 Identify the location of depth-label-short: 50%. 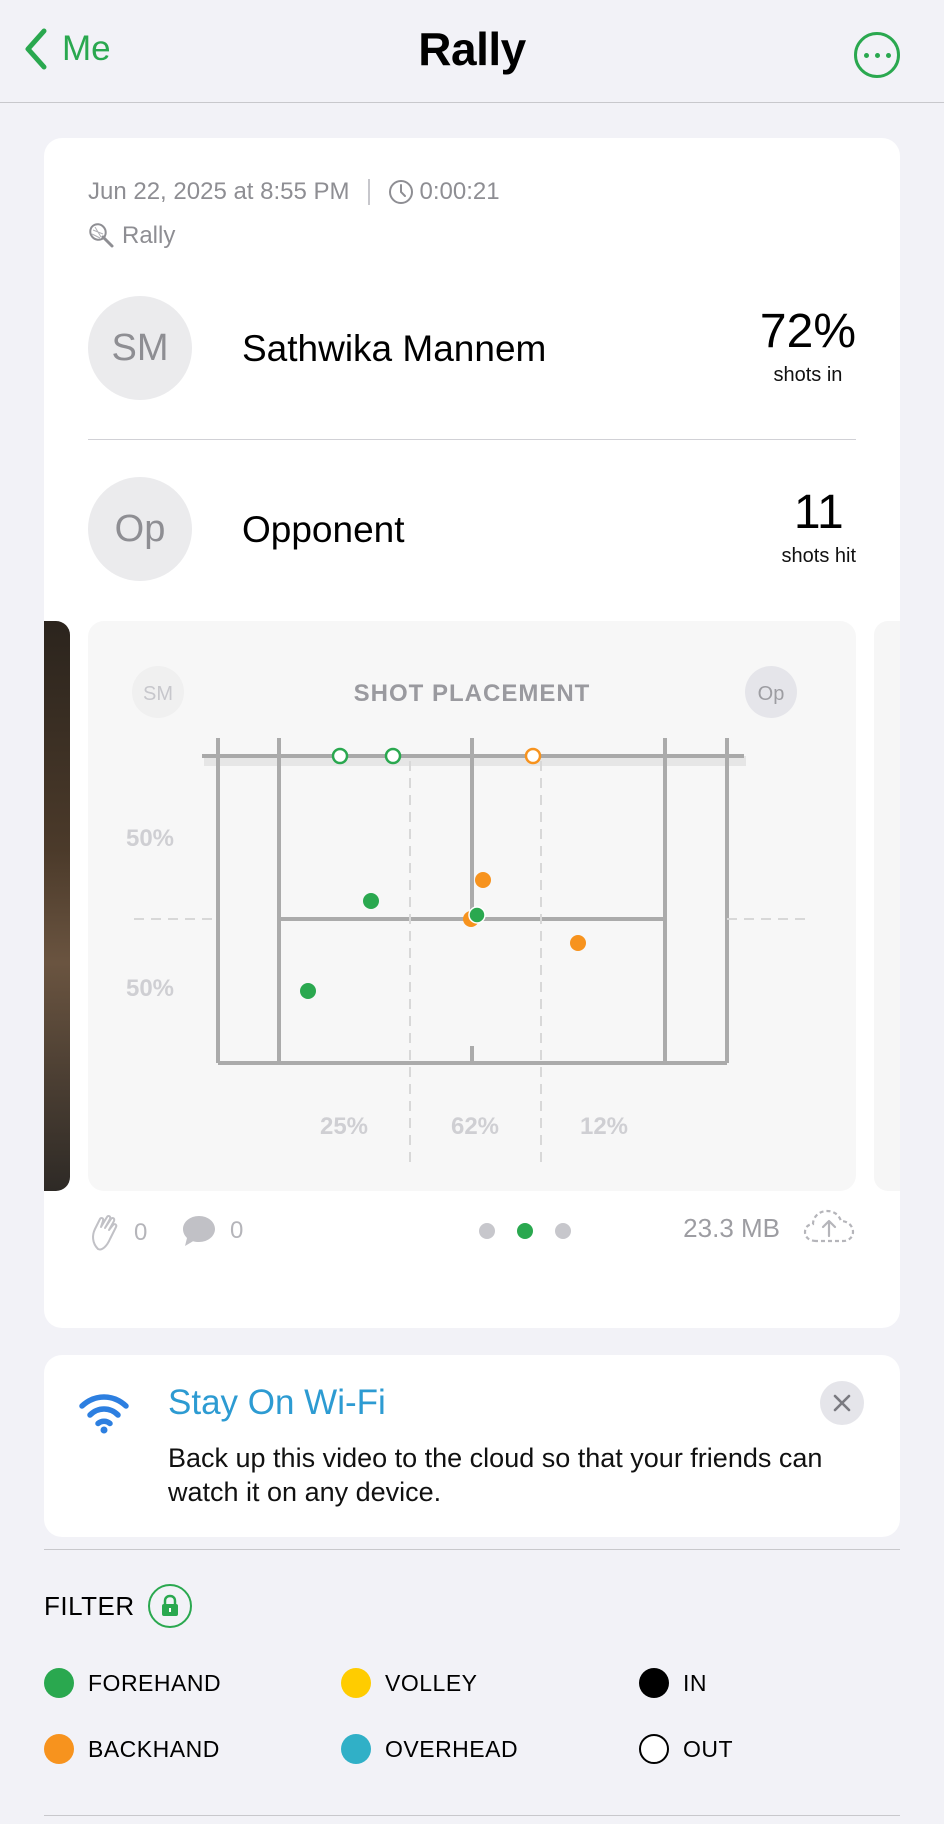
(150, 988).